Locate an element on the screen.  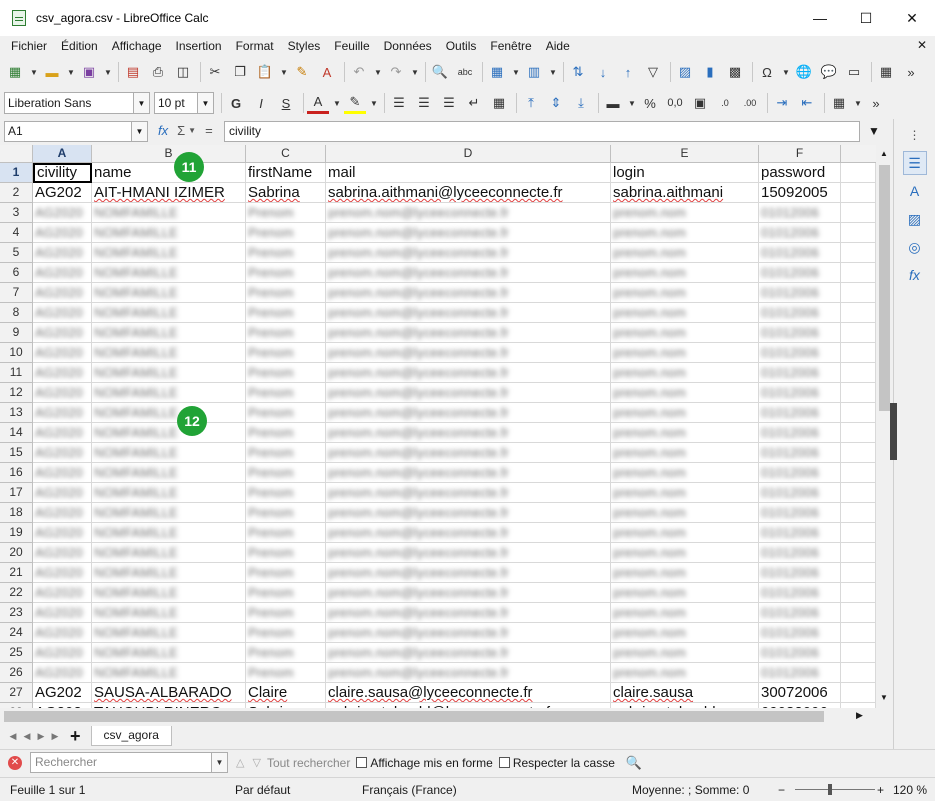
column-header-c: C is located at coordinates (286, 154).